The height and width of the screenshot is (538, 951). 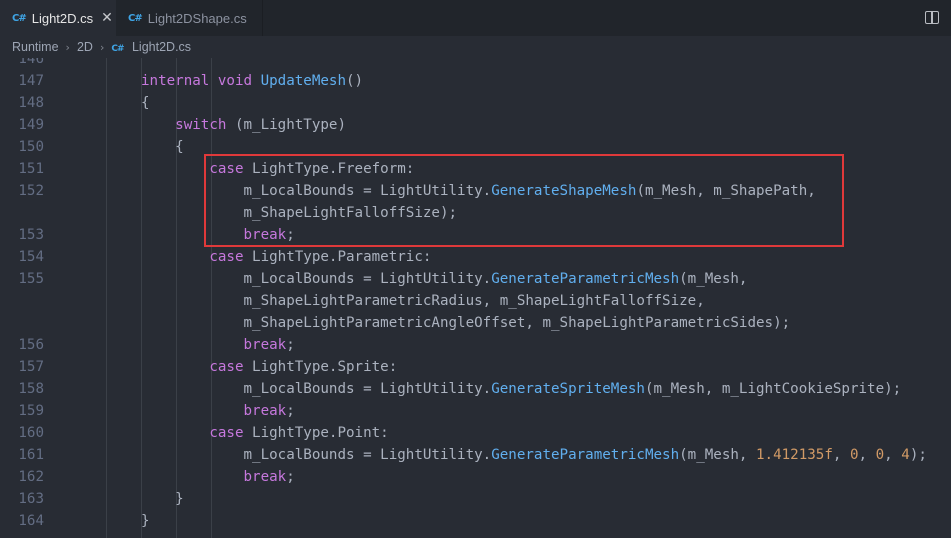 I want to click on code-line: 160 case LightType.Point:, so click(x=475, y=433).